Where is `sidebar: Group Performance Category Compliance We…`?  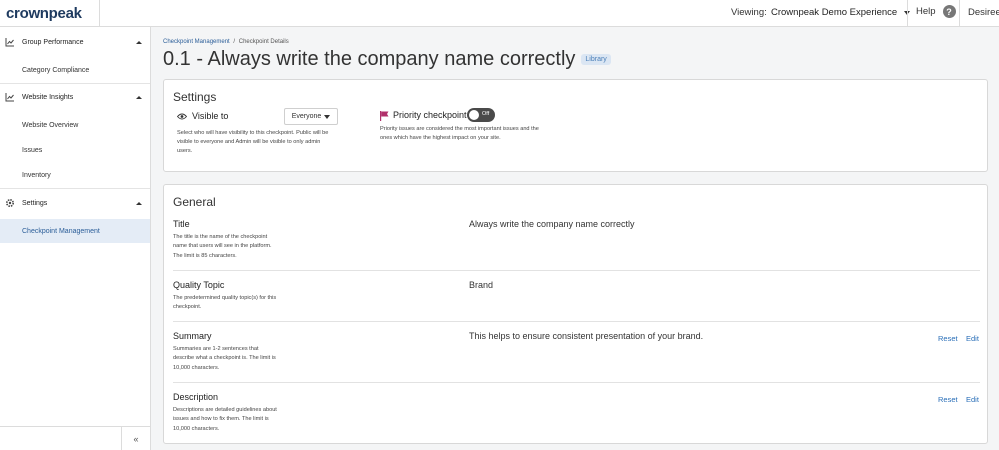
sidebar: Group Performance Category Compliance We… is located at coordinates (75, 238).